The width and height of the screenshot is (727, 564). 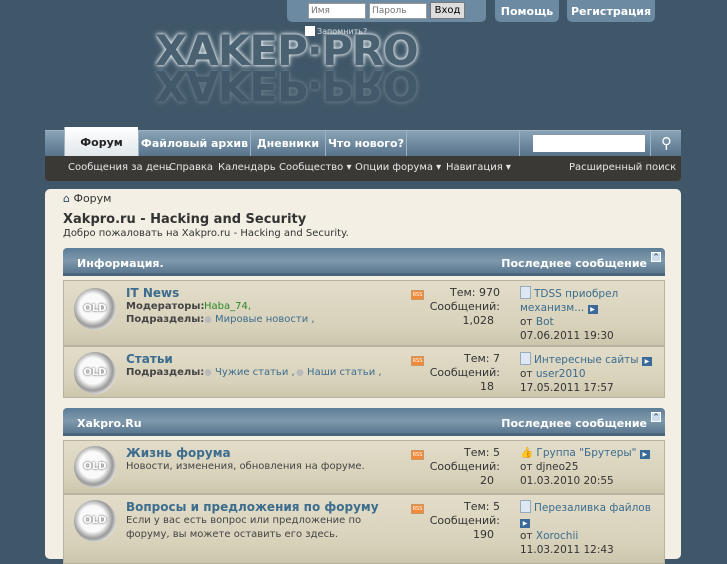 What do you see at coordinates (666, 144) in the screenshot?
I see `search-icon: ⚲` at bounding box center [666, 144].